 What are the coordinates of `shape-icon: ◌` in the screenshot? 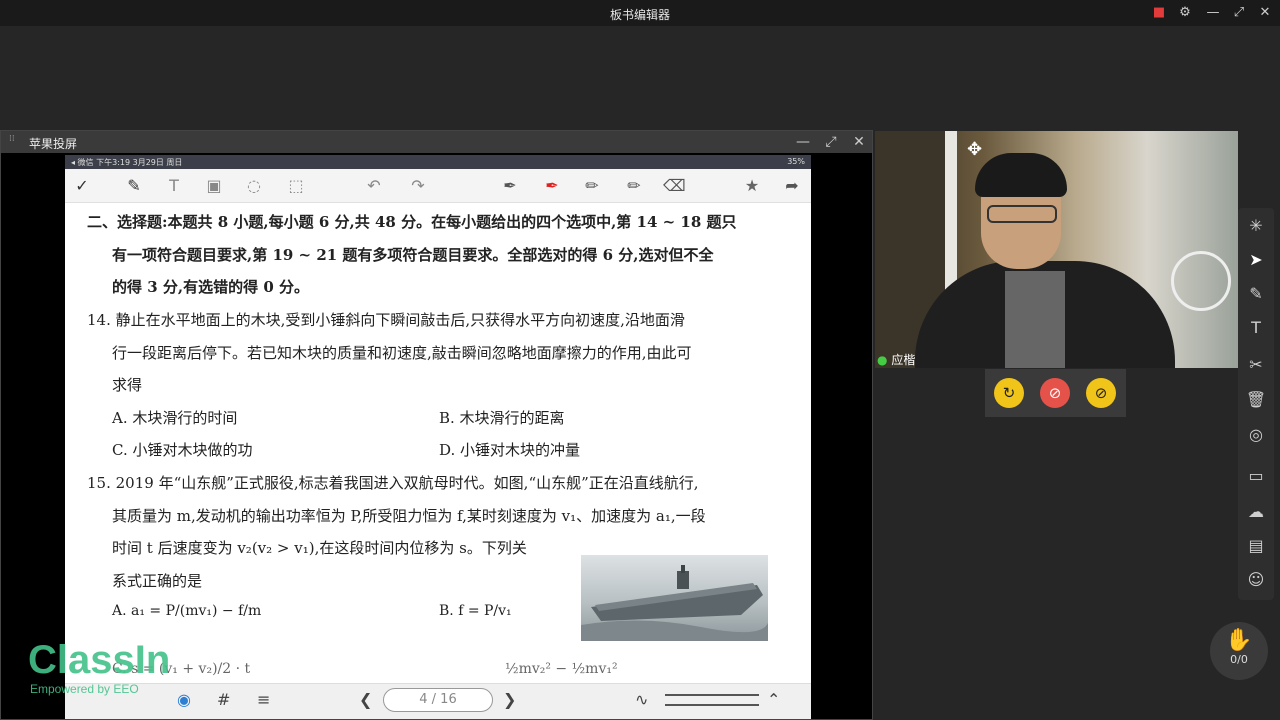 It's located at (254, 186).